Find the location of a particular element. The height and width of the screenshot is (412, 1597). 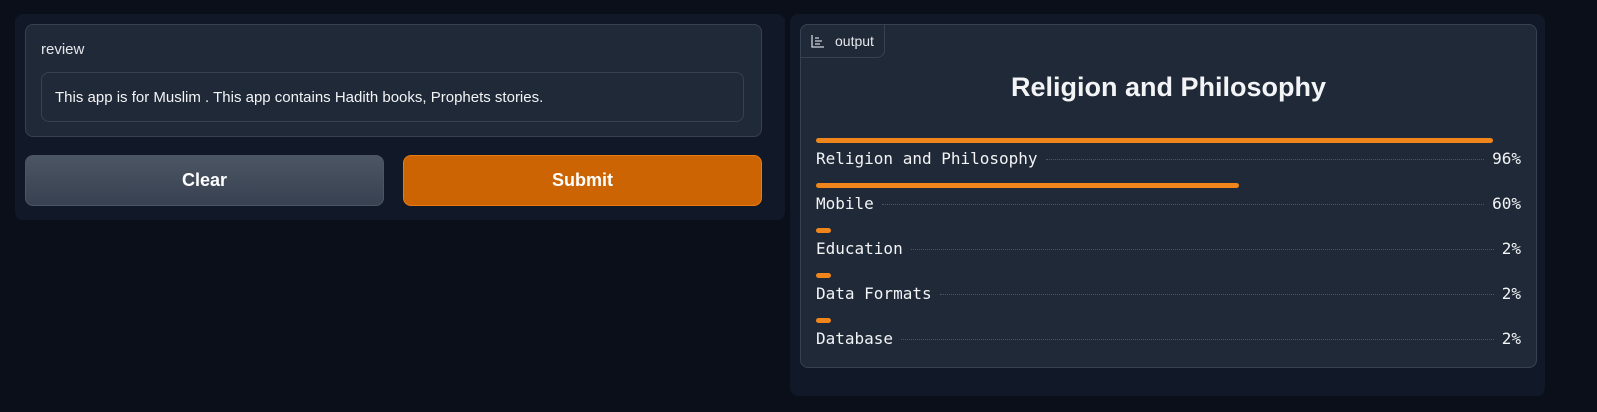

confidence-row: Mobile 60% is located at coordinates (1168, 205).